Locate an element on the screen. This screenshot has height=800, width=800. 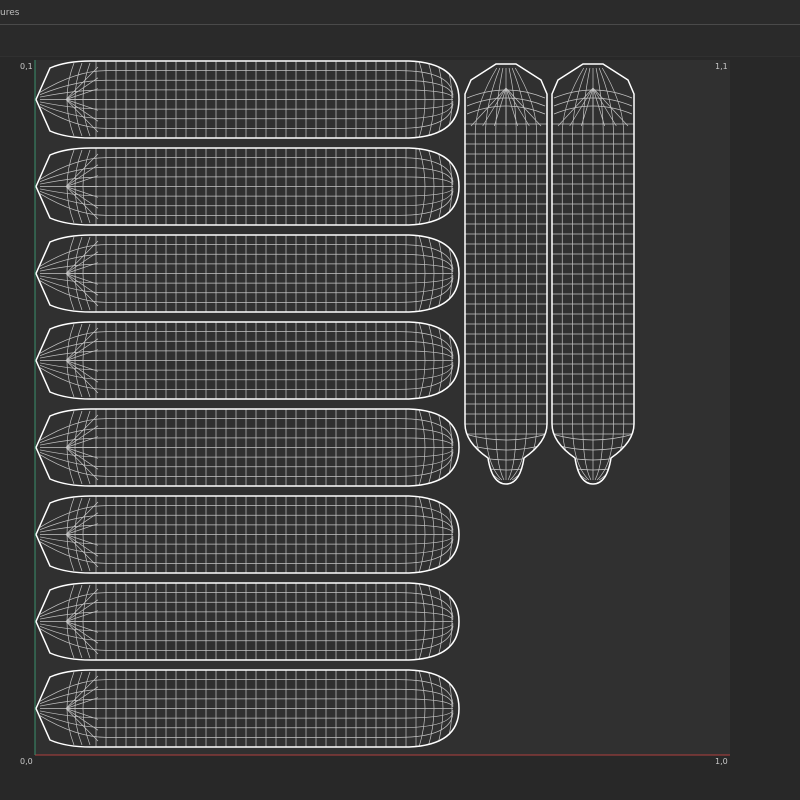
uv-label-top-right: 1,1 is located at coordinates (721, 66).